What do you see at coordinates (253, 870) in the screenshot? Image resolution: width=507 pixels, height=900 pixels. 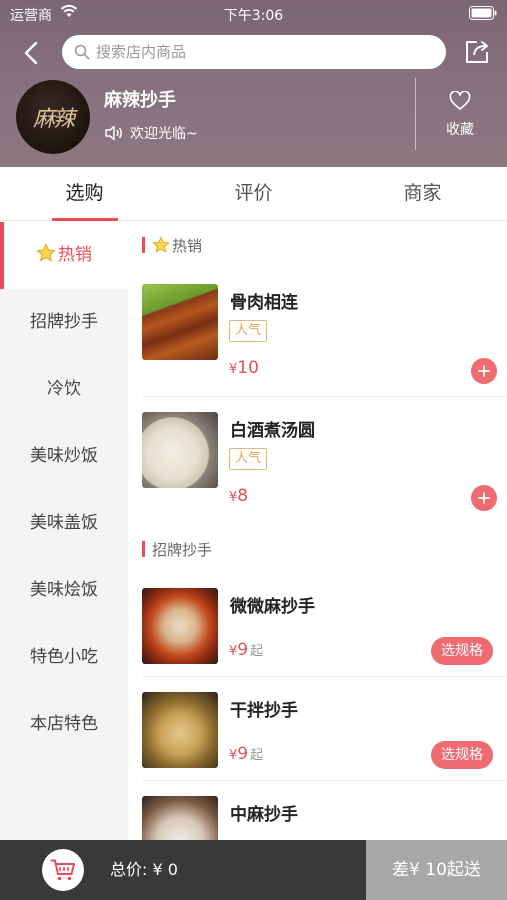 I see `cart-bar: 总价: ¥ 0 差¥ 10起送` at bounding box center [253, 870].